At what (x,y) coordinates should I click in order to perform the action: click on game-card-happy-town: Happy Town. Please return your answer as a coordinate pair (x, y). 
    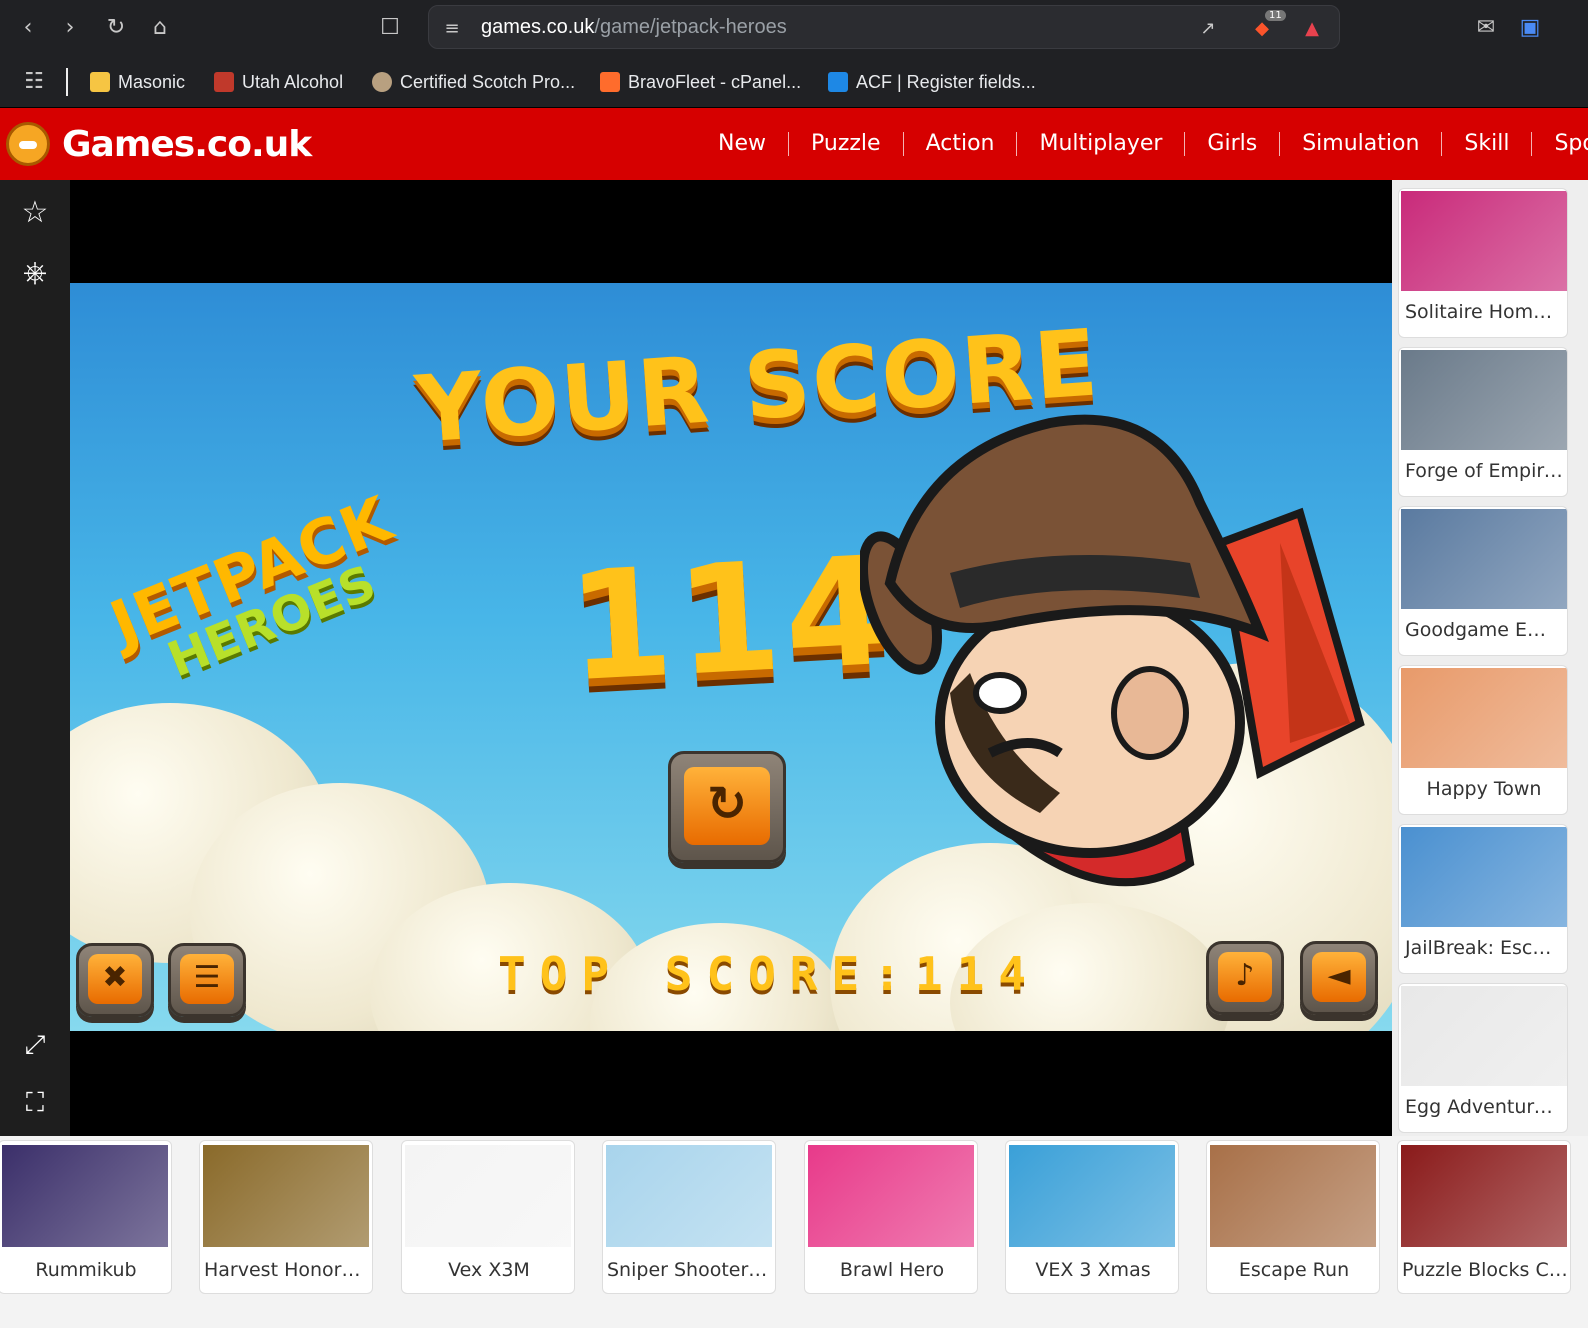
    Looking at the image, I should click on (1483, 740).